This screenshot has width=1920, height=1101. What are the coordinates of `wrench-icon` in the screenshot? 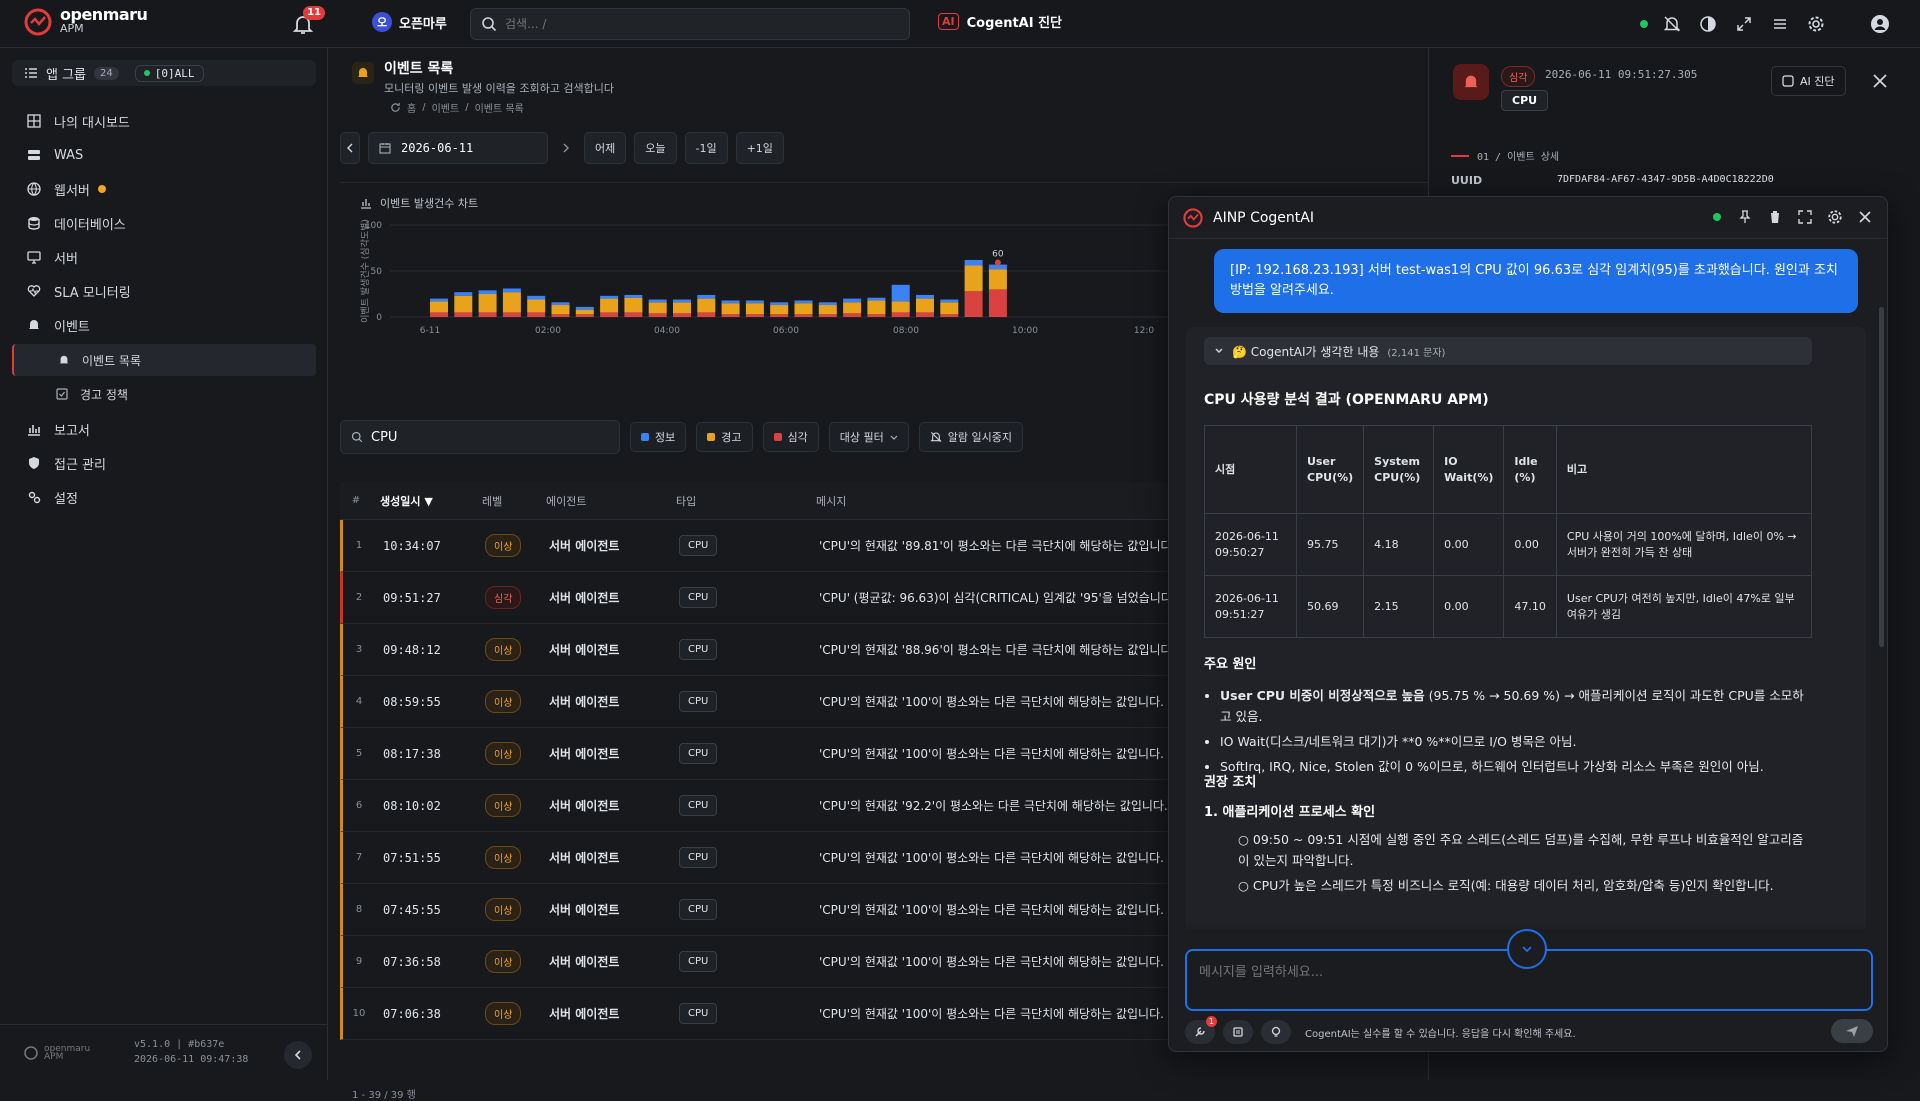 It's located at (1200, 1032).